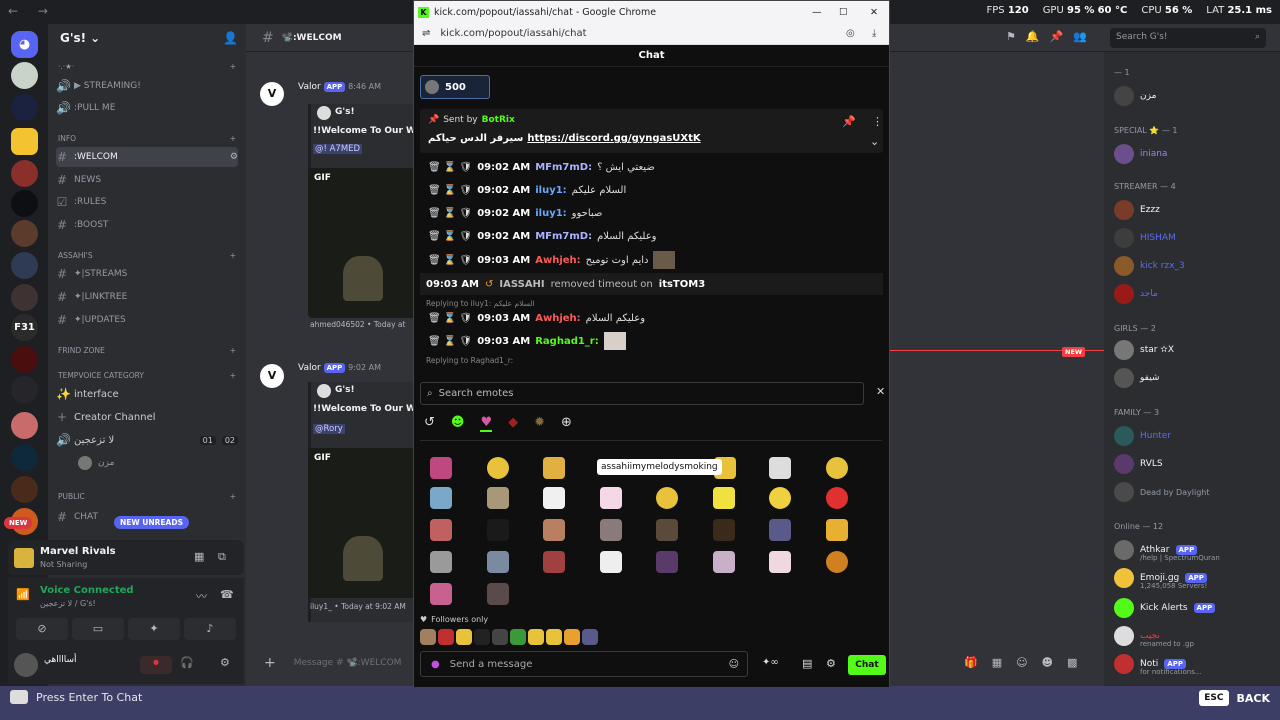 The width and height of the screenshot is (1280, 720). I want to click on screen-share-button: ▭, so click(98, 629).